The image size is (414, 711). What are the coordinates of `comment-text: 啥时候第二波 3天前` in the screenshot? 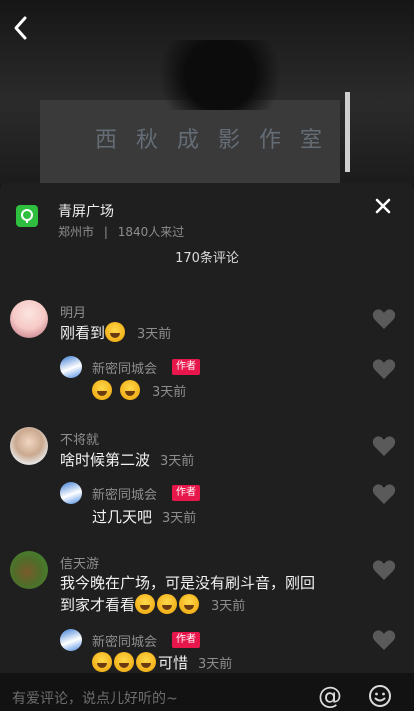 It's located at (127, 461).